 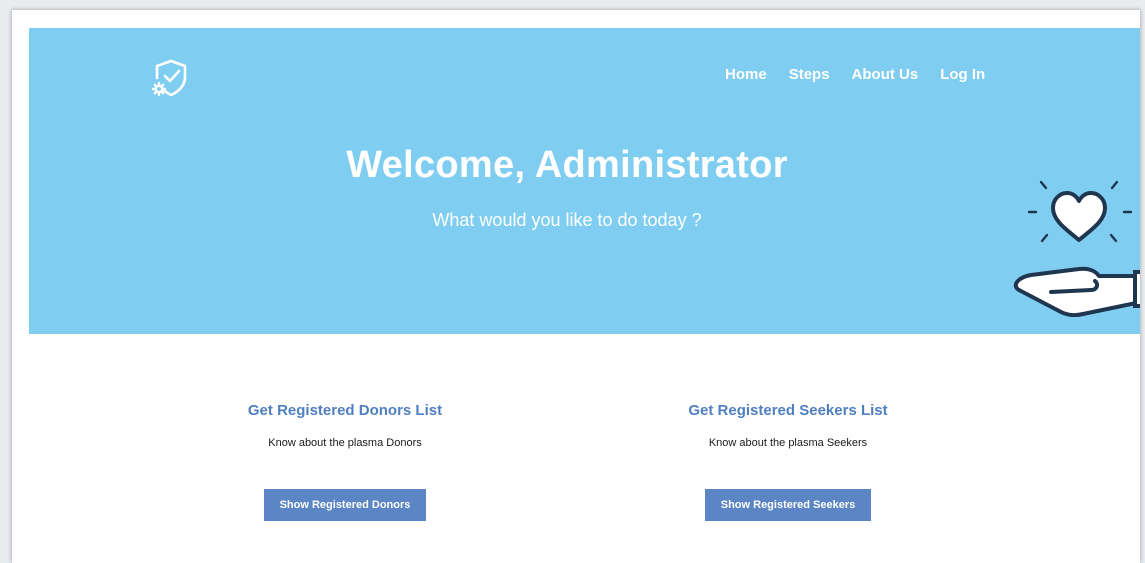 What do you see at coordinates (345, 443) in the screenshot?
I see `donors-card-description: Know about the plasma Donors` at bounding box center [345, 443].